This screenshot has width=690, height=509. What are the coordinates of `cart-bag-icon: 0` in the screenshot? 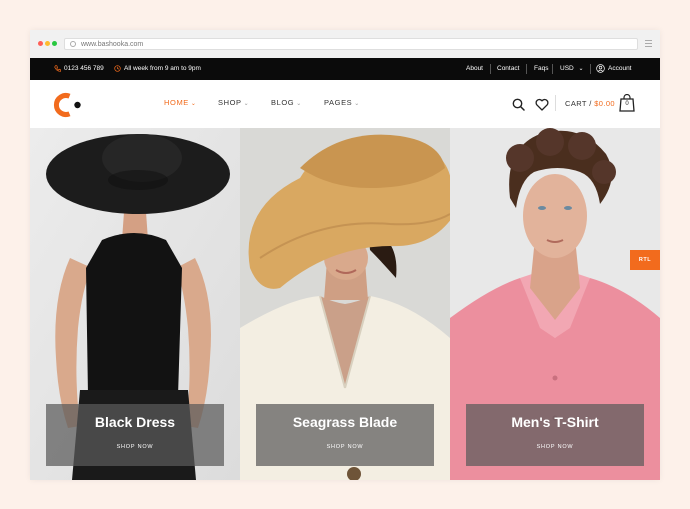 It's located at (627, 103).